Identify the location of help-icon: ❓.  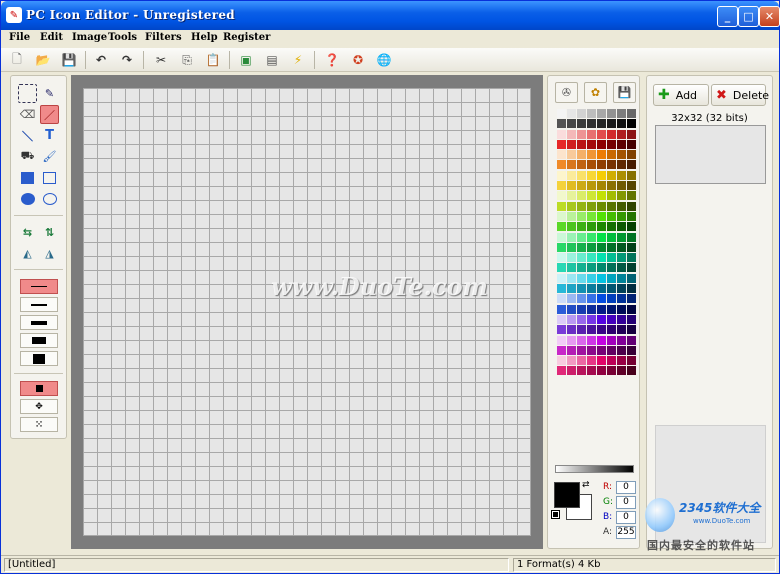
(332, 60).